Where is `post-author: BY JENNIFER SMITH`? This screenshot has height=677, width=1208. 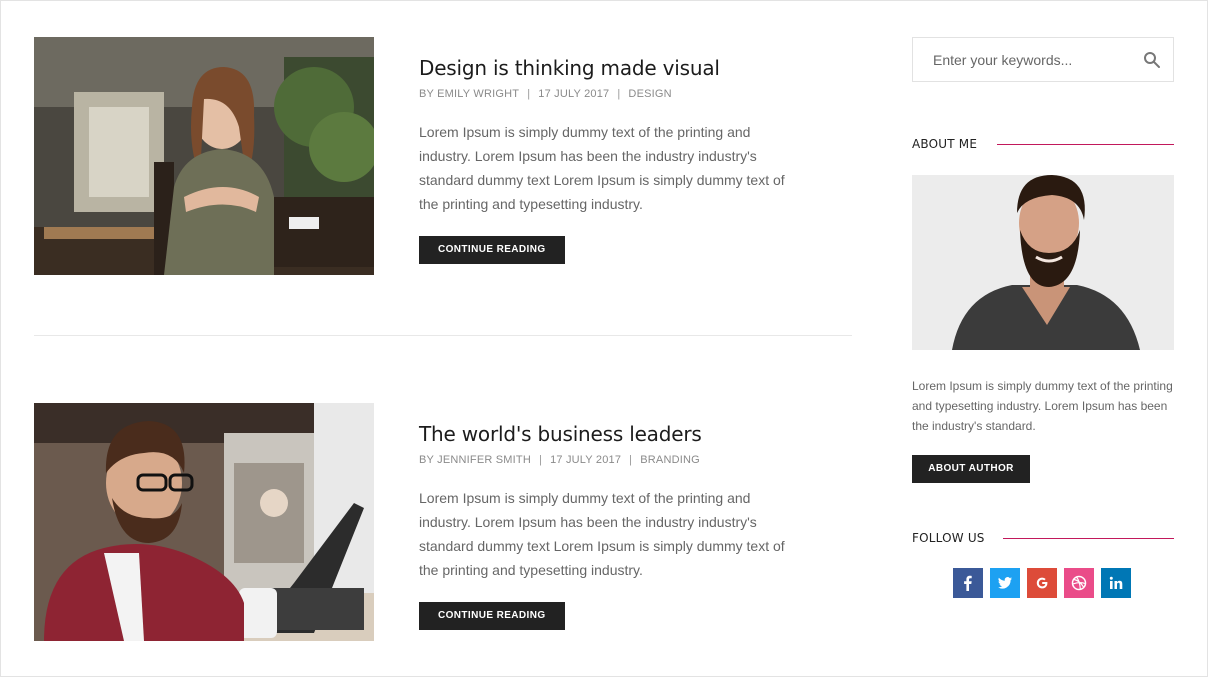
post-author: BY JENNIFER SMITH is located at coordinates (475, 460).